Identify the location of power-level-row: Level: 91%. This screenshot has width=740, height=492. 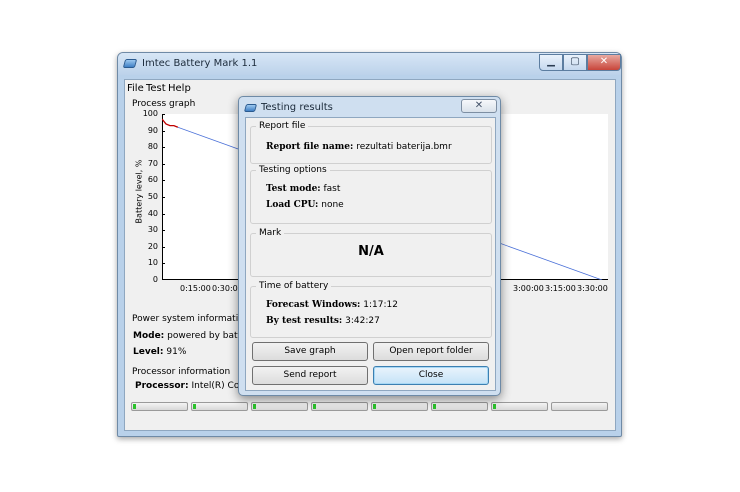
(159, 352).